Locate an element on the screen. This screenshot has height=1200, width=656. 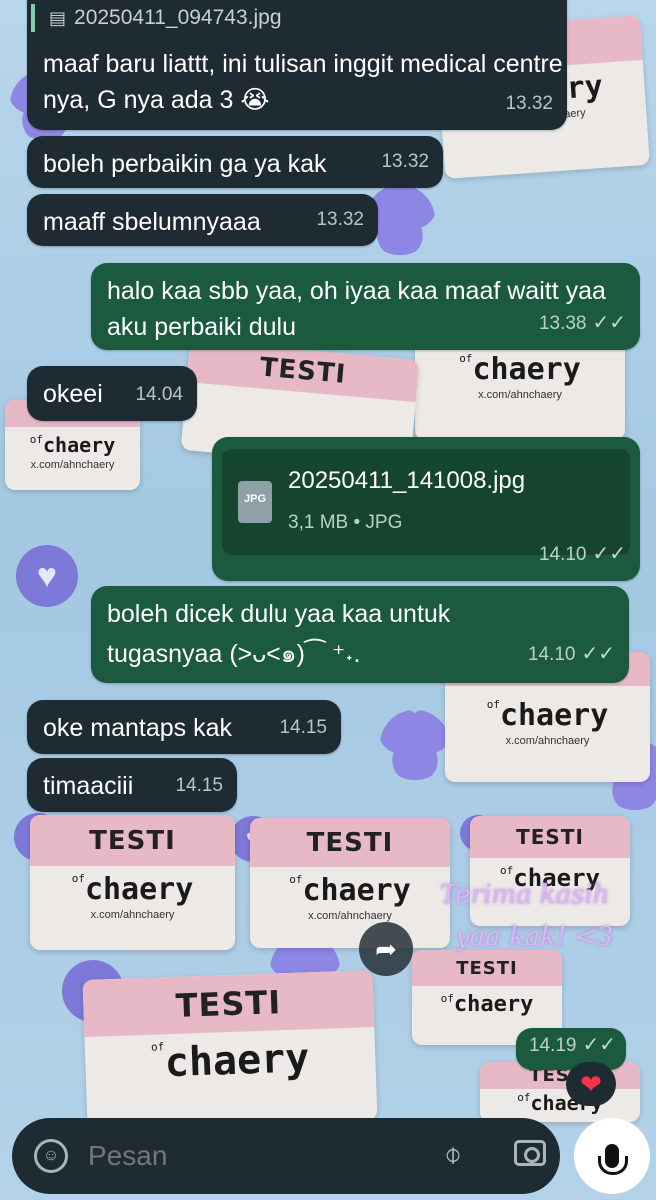
jpg-file-icon: JPG is located at coordinates (255, 502).